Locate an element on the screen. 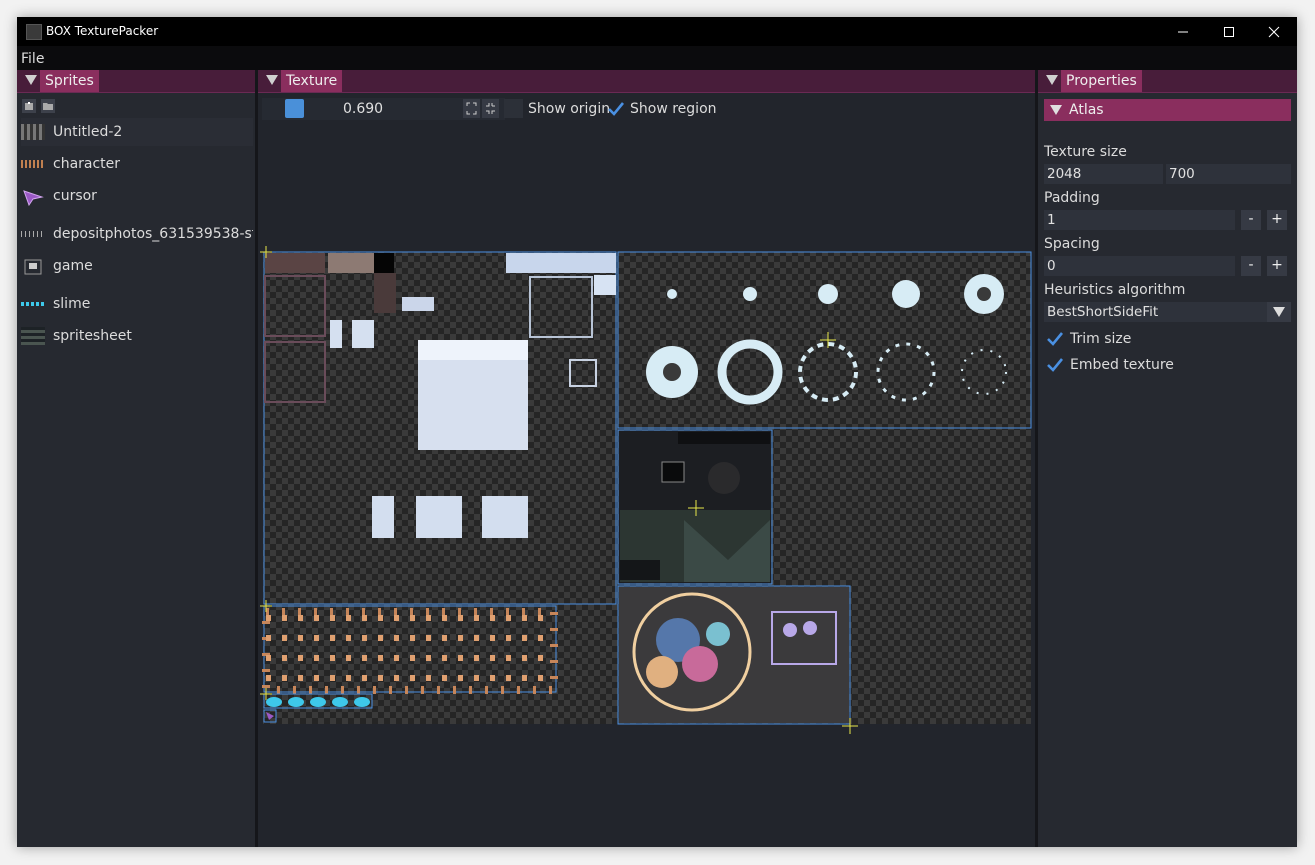 The image size is (1315, 865). embed-texture-checkbox is located at coordinates (1055, 364).